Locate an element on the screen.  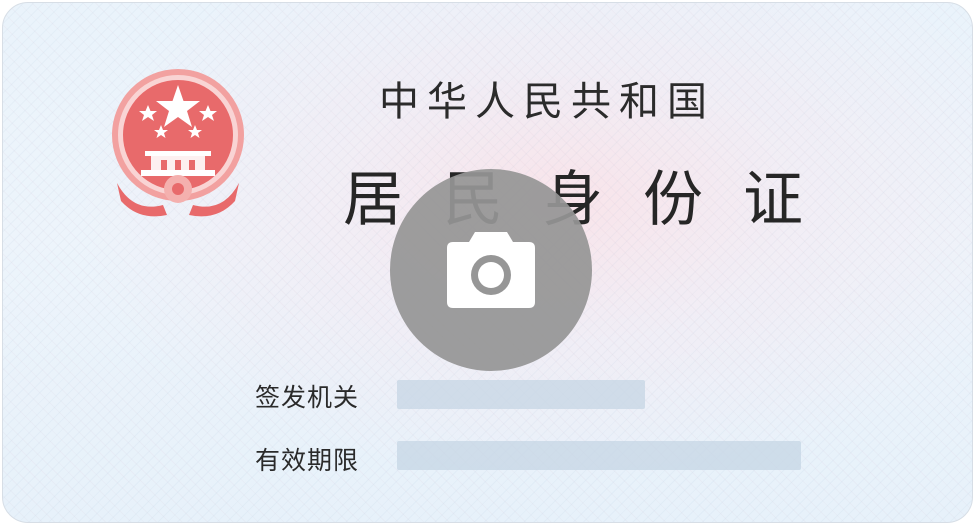
validity-value-redacted is located at coordinates (599, 455).